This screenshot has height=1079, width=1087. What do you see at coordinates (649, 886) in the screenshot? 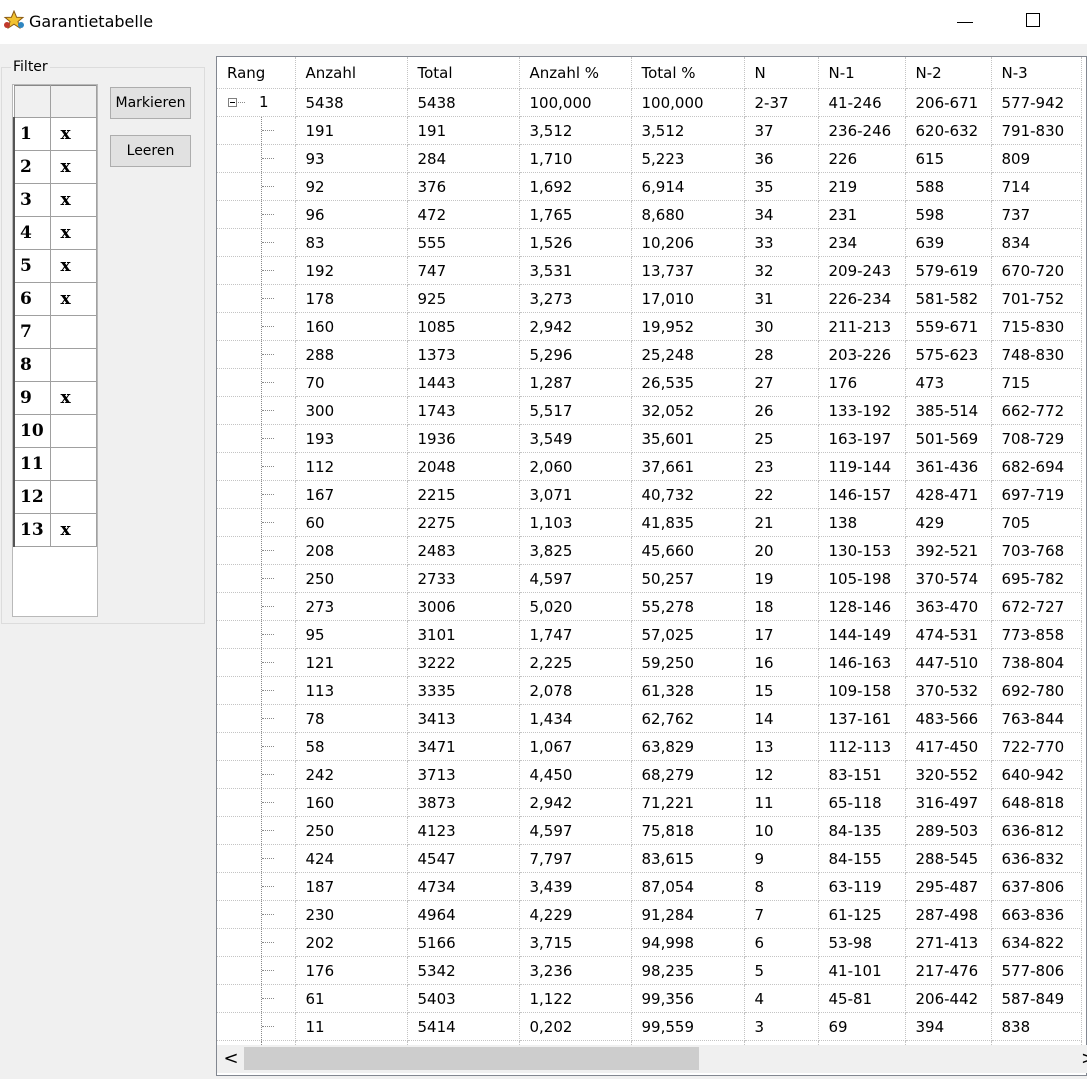
I see `table-row: 187 4734 3,439 87,054 8 63-119 295-487 637-806` at bounding box center [649, 886].